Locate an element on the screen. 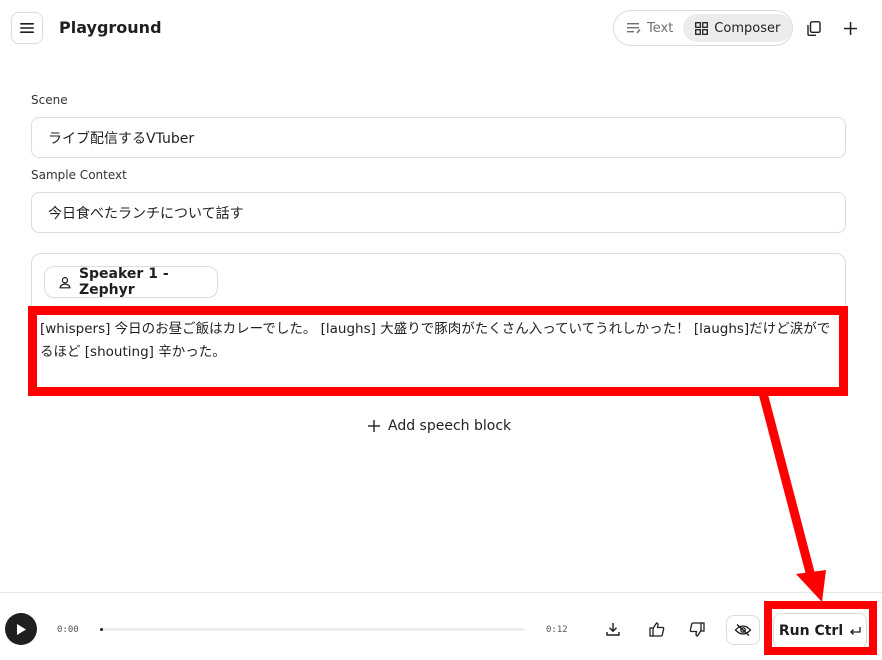 Image resolution: width=882 pixels, height=660 pixels. sample-context-label: Sample Context is located at coordinates (79, 175).